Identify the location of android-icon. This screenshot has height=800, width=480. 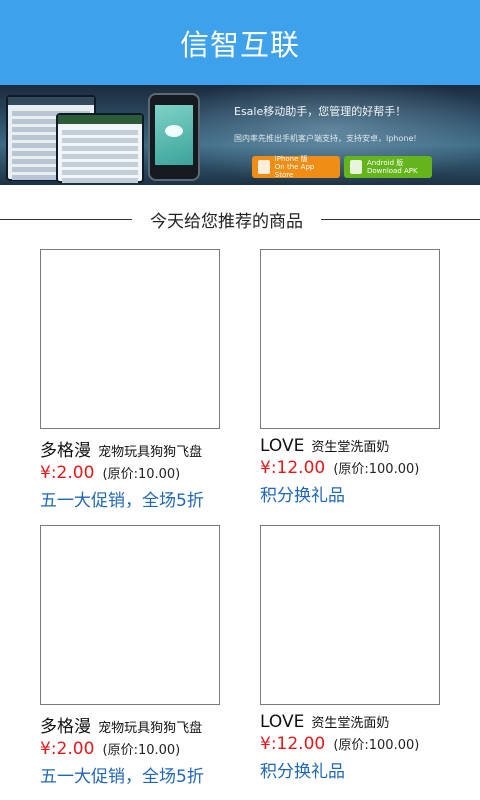
(356, 167).